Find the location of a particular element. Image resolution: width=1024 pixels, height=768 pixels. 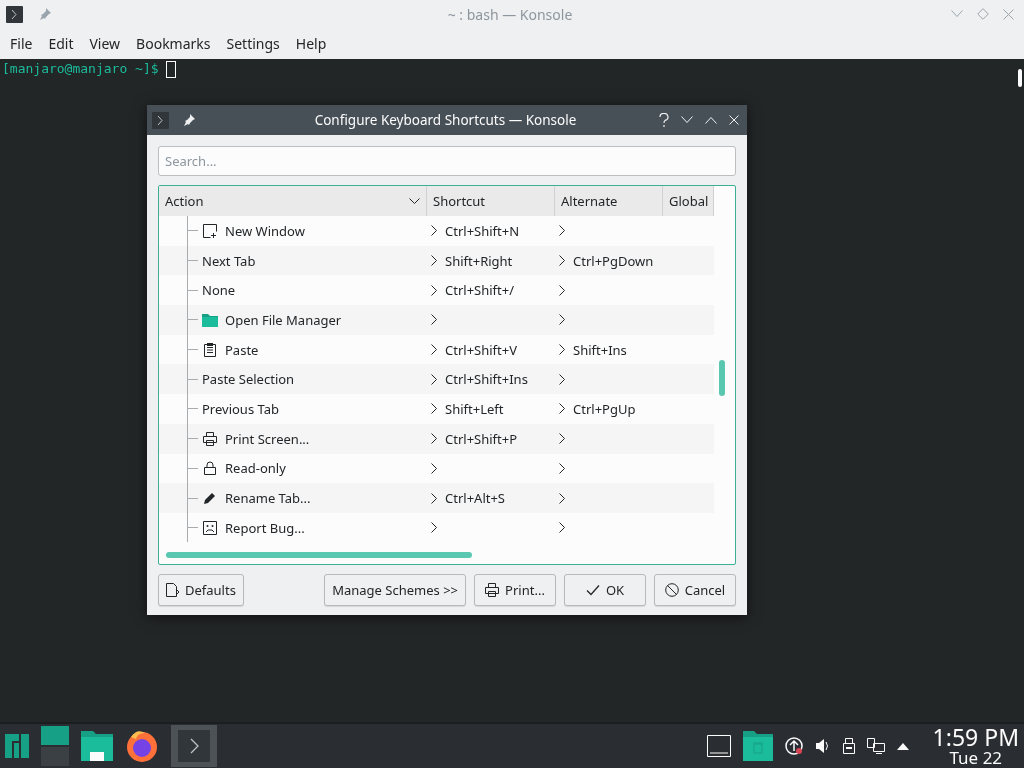

column-header-label: Action is located at coordinates (184, 201).